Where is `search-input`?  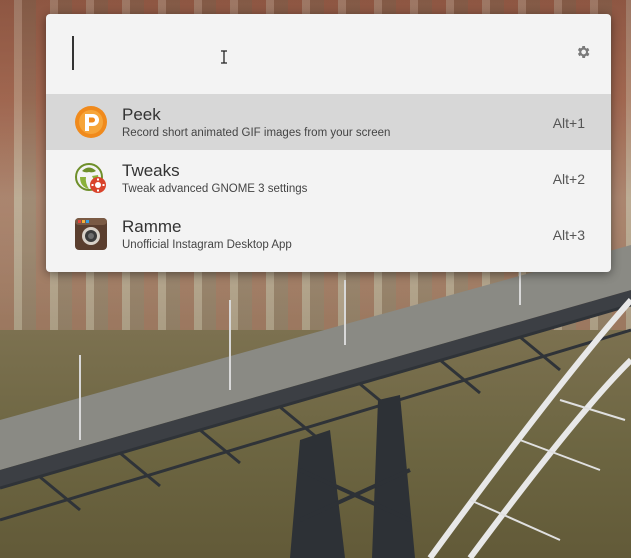 search-input is located at coordinates (328, 54).